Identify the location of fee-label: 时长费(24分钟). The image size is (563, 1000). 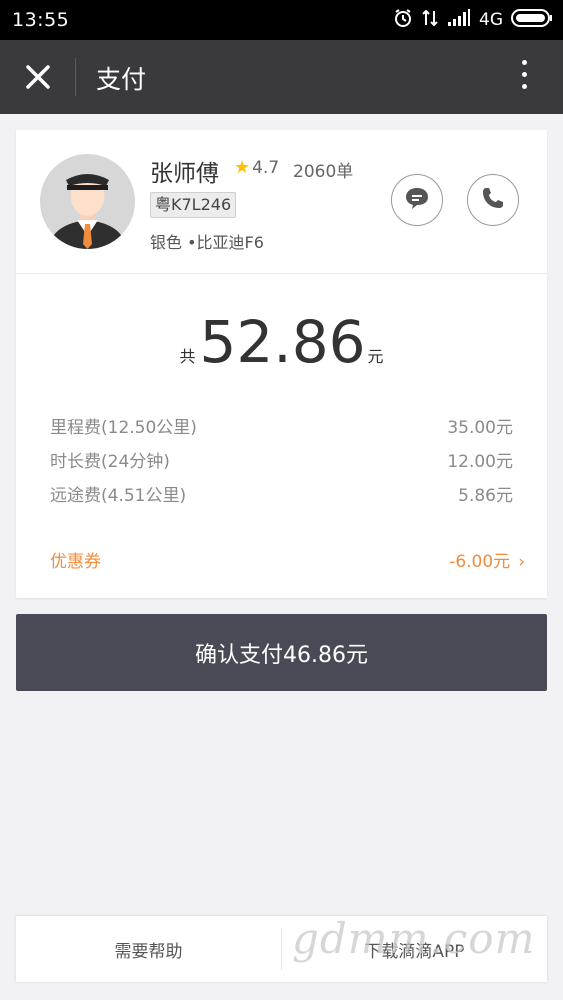
(110, 462).